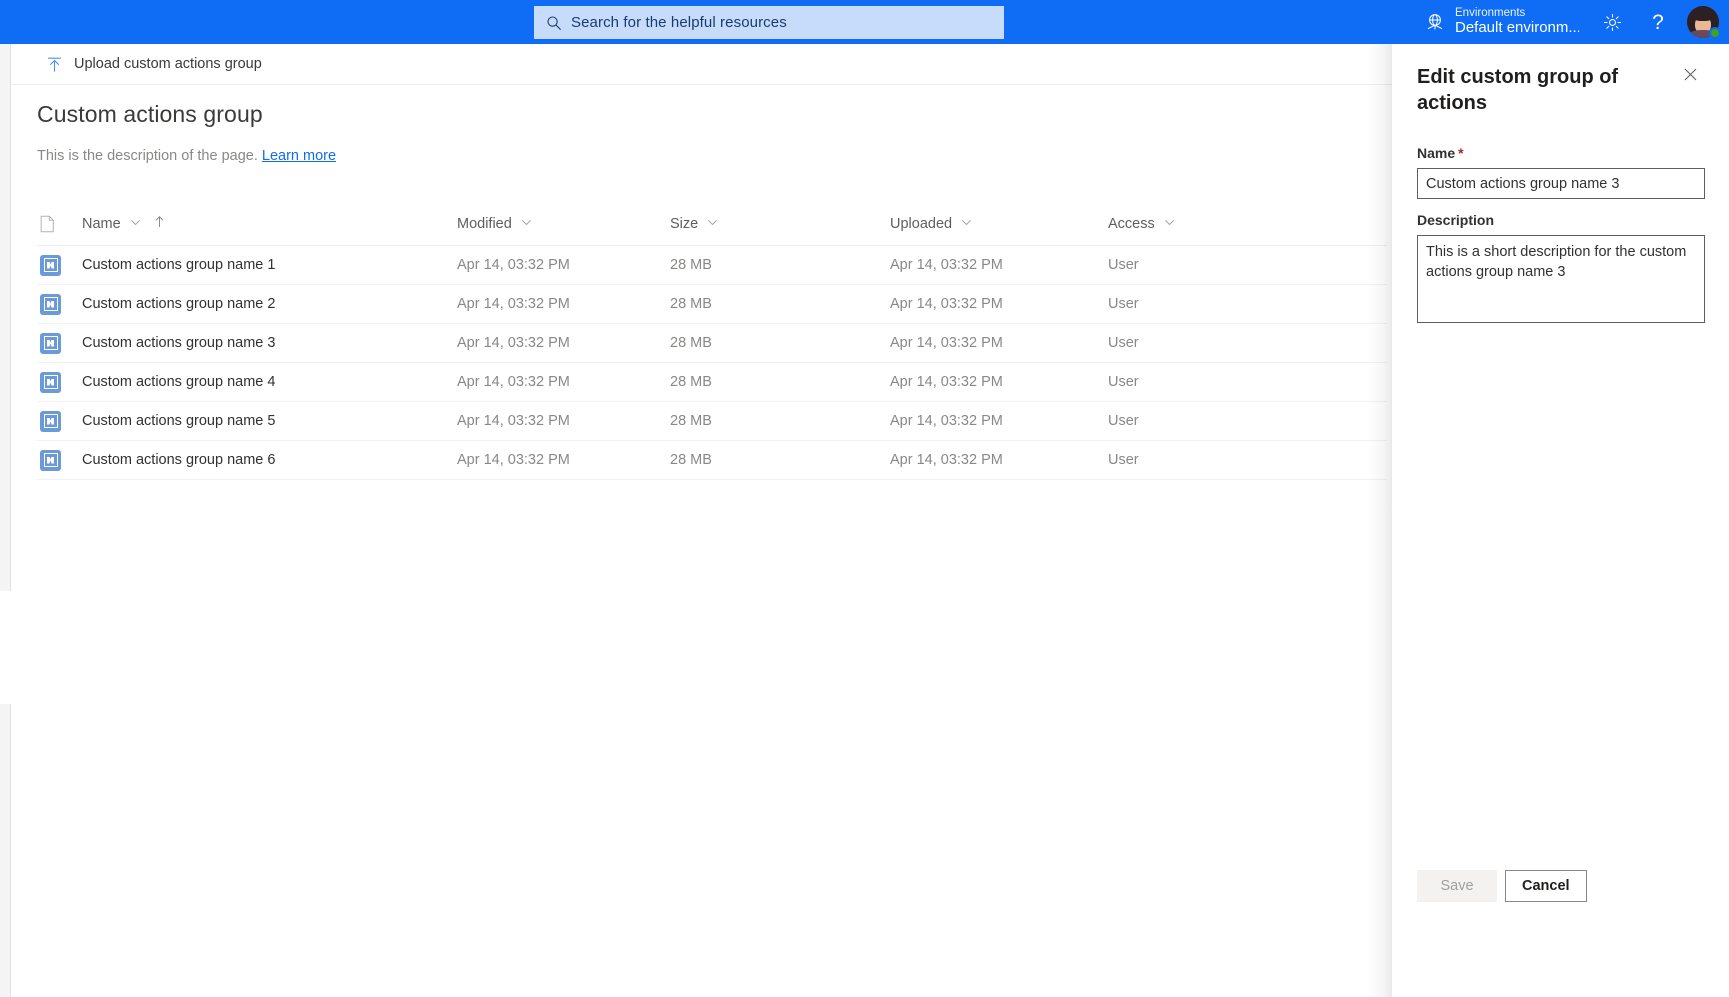  I want to click on gear-icon, so click(1612, 22).